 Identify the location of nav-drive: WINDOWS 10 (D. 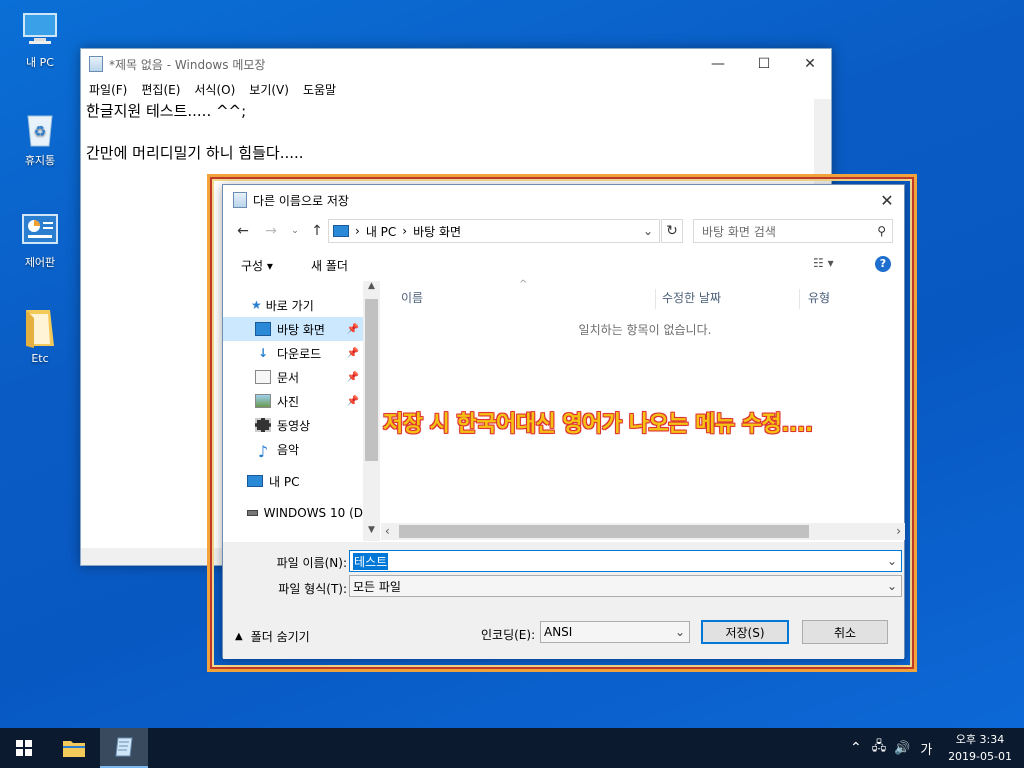
(293, 513).